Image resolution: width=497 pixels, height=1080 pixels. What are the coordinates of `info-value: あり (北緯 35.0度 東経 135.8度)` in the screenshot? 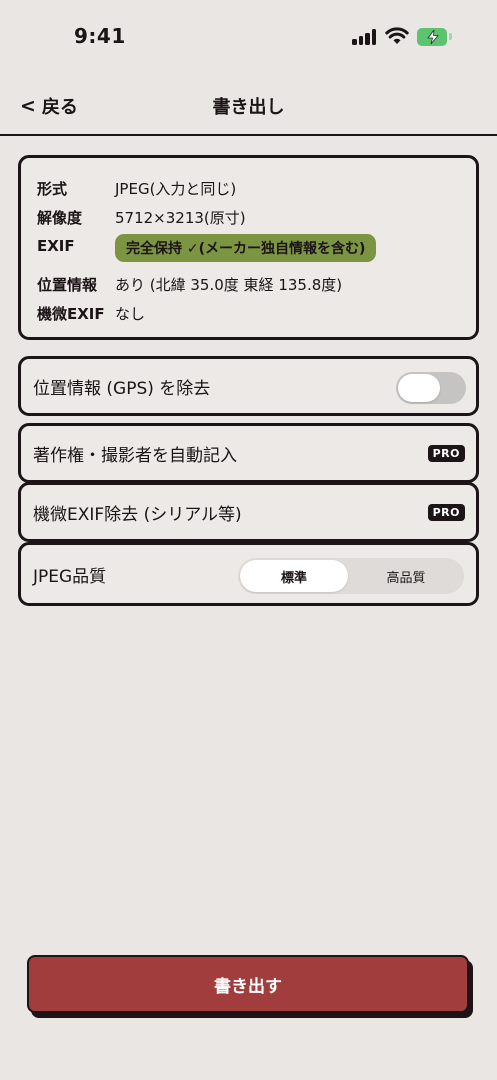 It's located at (229, 285).